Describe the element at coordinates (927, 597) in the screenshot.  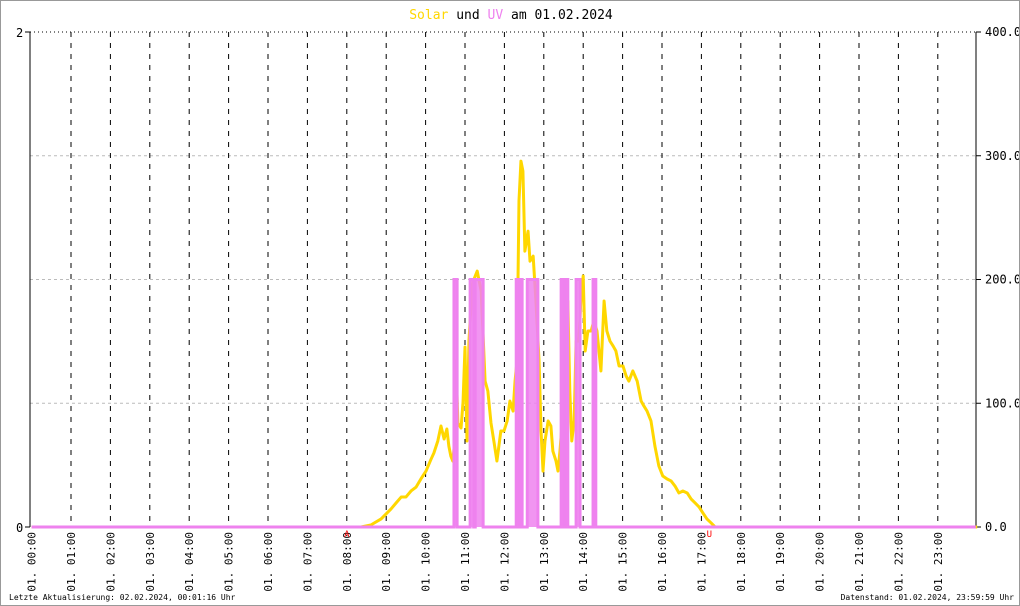
I see `data-state-text: Datenstand: 01.02.2024, 23:59:59 Uhr` at that location.